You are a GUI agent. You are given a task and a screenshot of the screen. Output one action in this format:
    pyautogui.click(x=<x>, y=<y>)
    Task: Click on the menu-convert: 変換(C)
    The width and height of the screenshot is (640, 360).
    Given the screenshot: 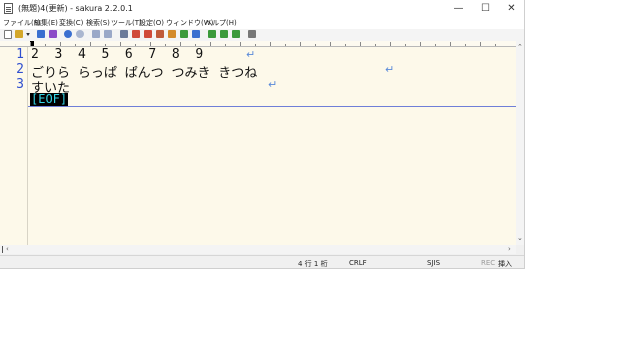 What is the action you would take?
    pyautogui.click(x=71, y=23)
    